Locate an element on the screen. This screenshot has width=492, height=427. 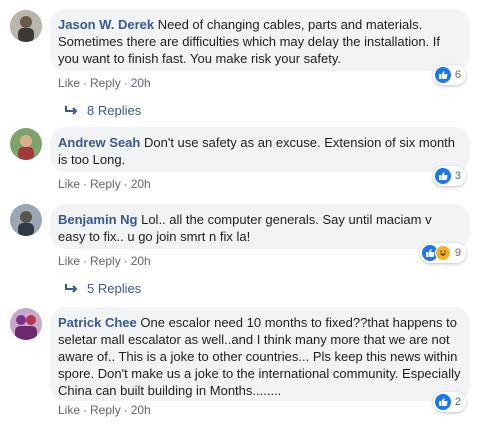
view-replies-link: 8 Replies is located at coordinates (102, 110).